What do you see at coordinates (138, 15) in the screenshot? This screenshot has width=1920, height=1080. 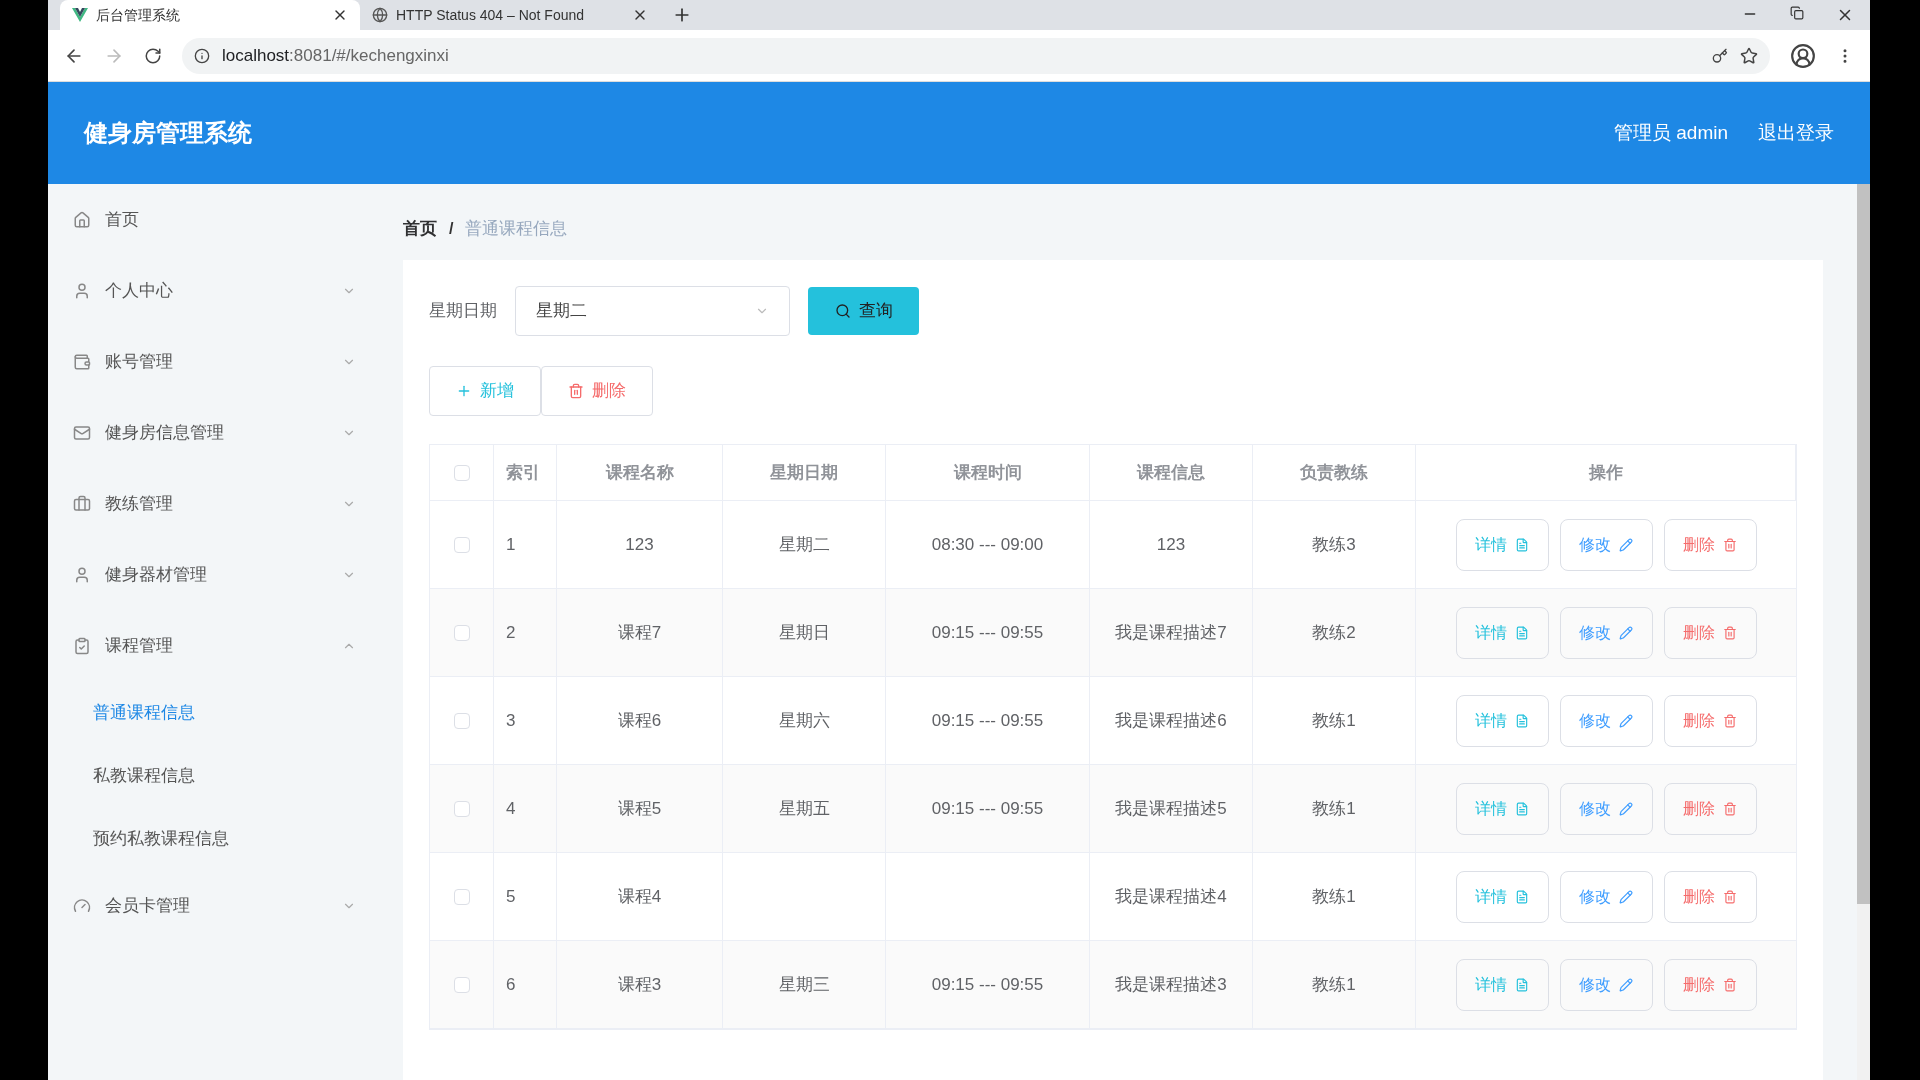 I see `tab-title: 后台管理系统` at bounding box center [138, 15].